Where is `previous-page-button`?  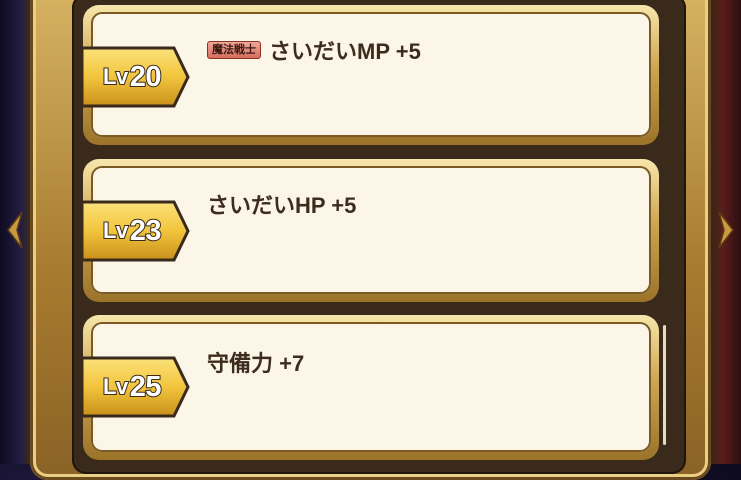
previous-page-button is located at coordinates (15, 230).